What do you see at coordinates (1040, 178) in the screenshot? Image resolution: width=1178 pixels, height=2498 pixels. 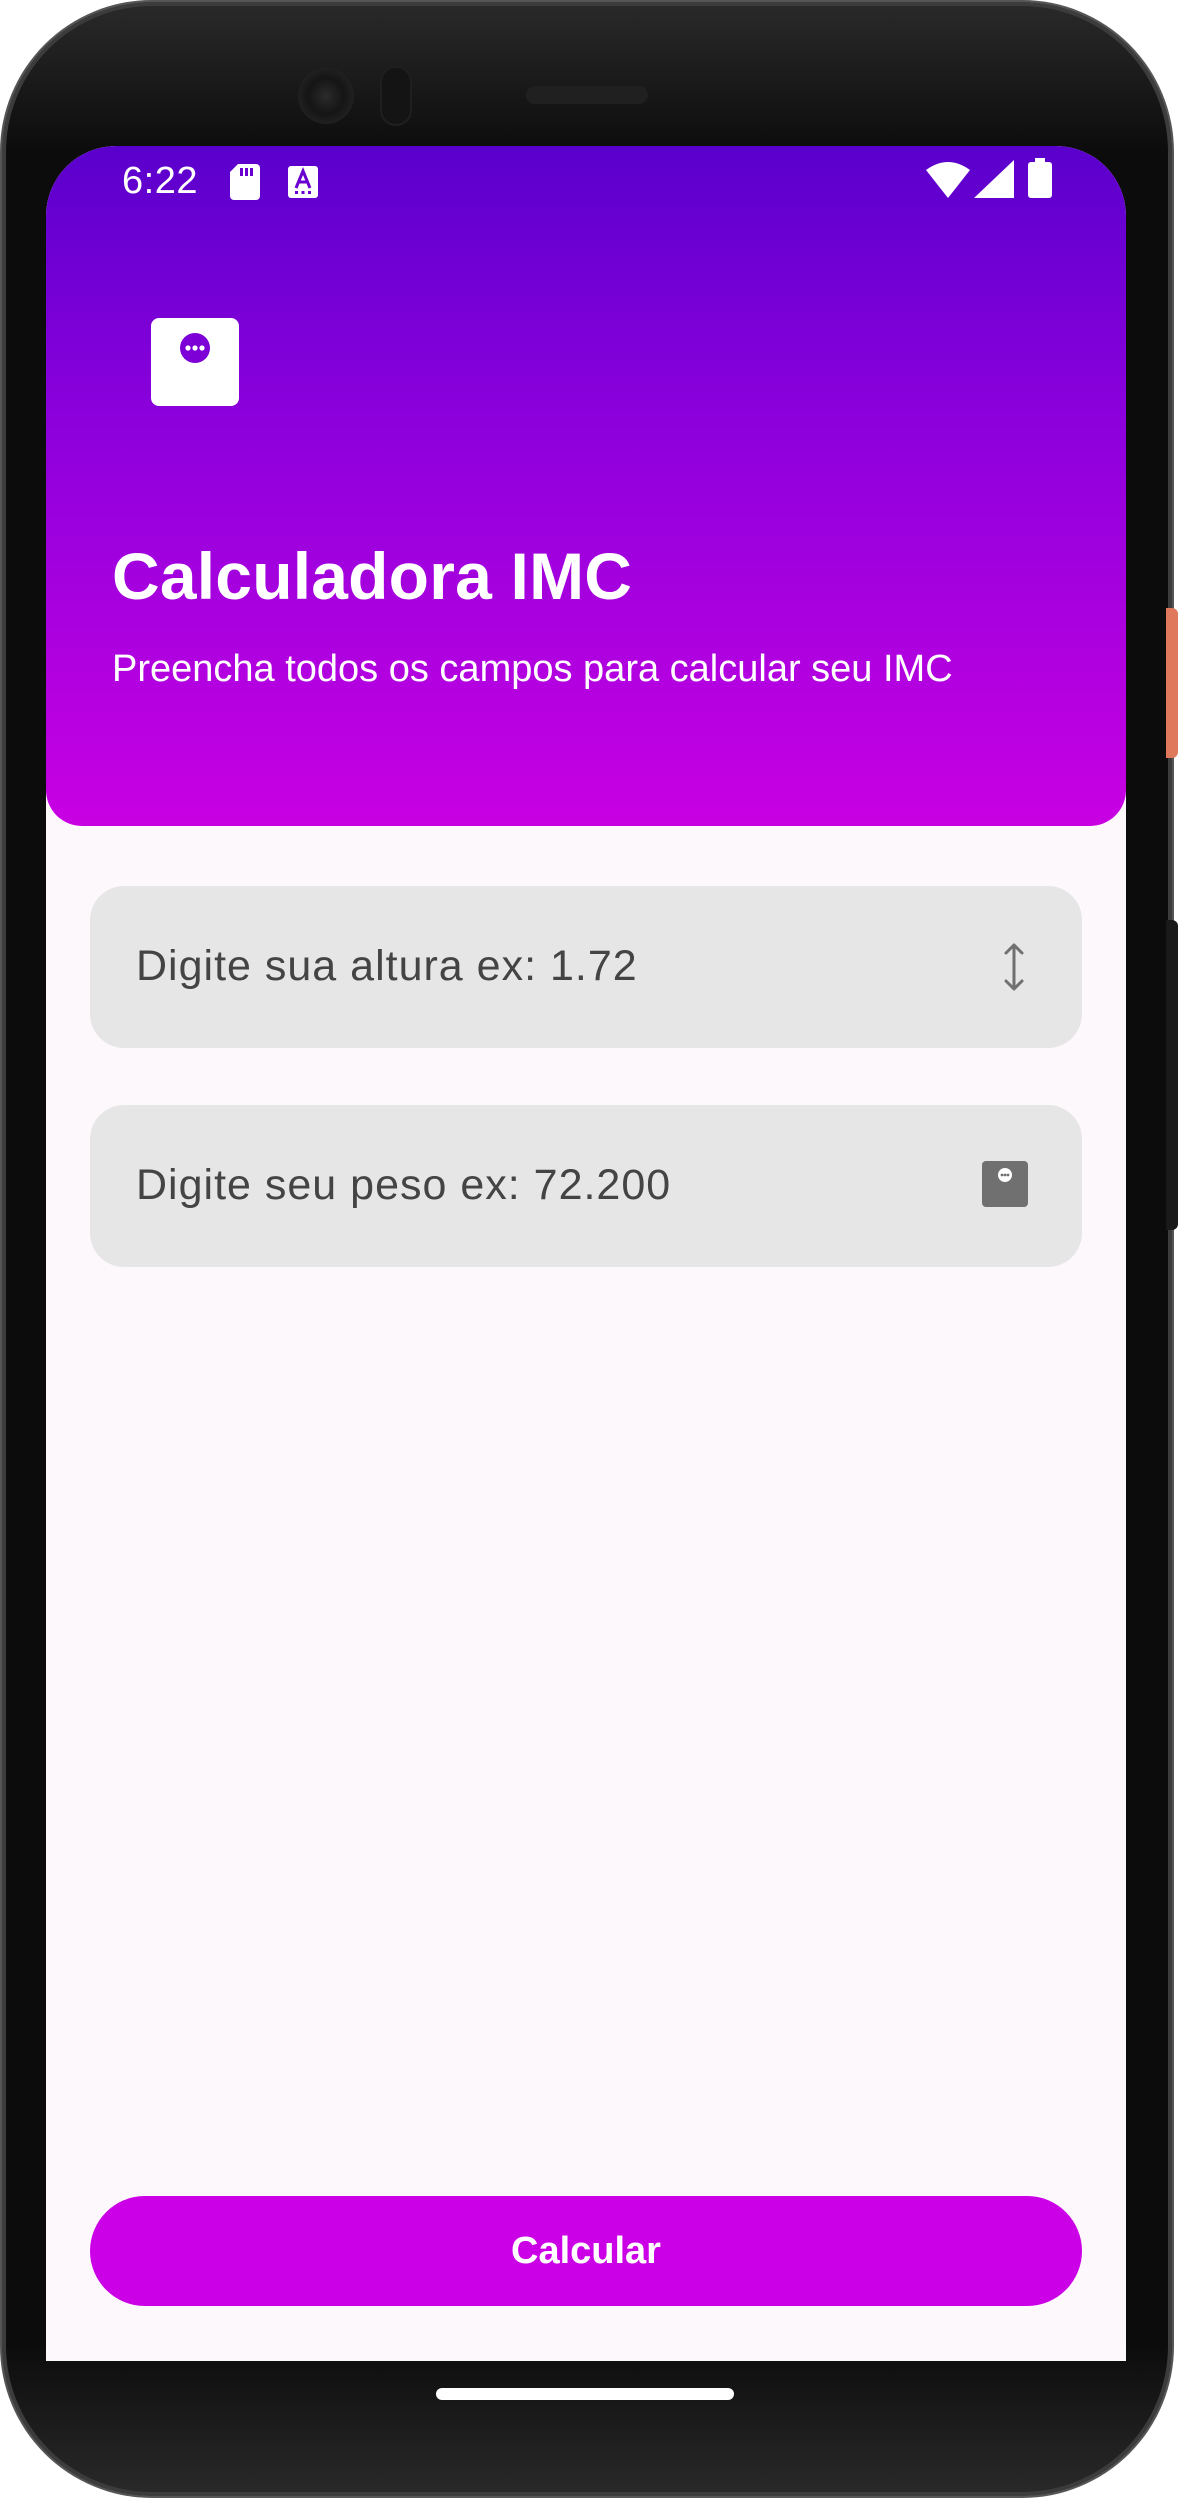 I see `battery-icon` at bounding box center [1040, 178].